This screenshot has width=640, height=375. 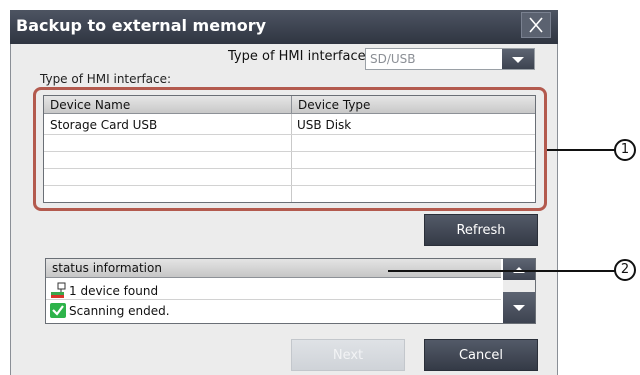 I want to click on cancel-button: Cancel, so click(x=481, y=355).